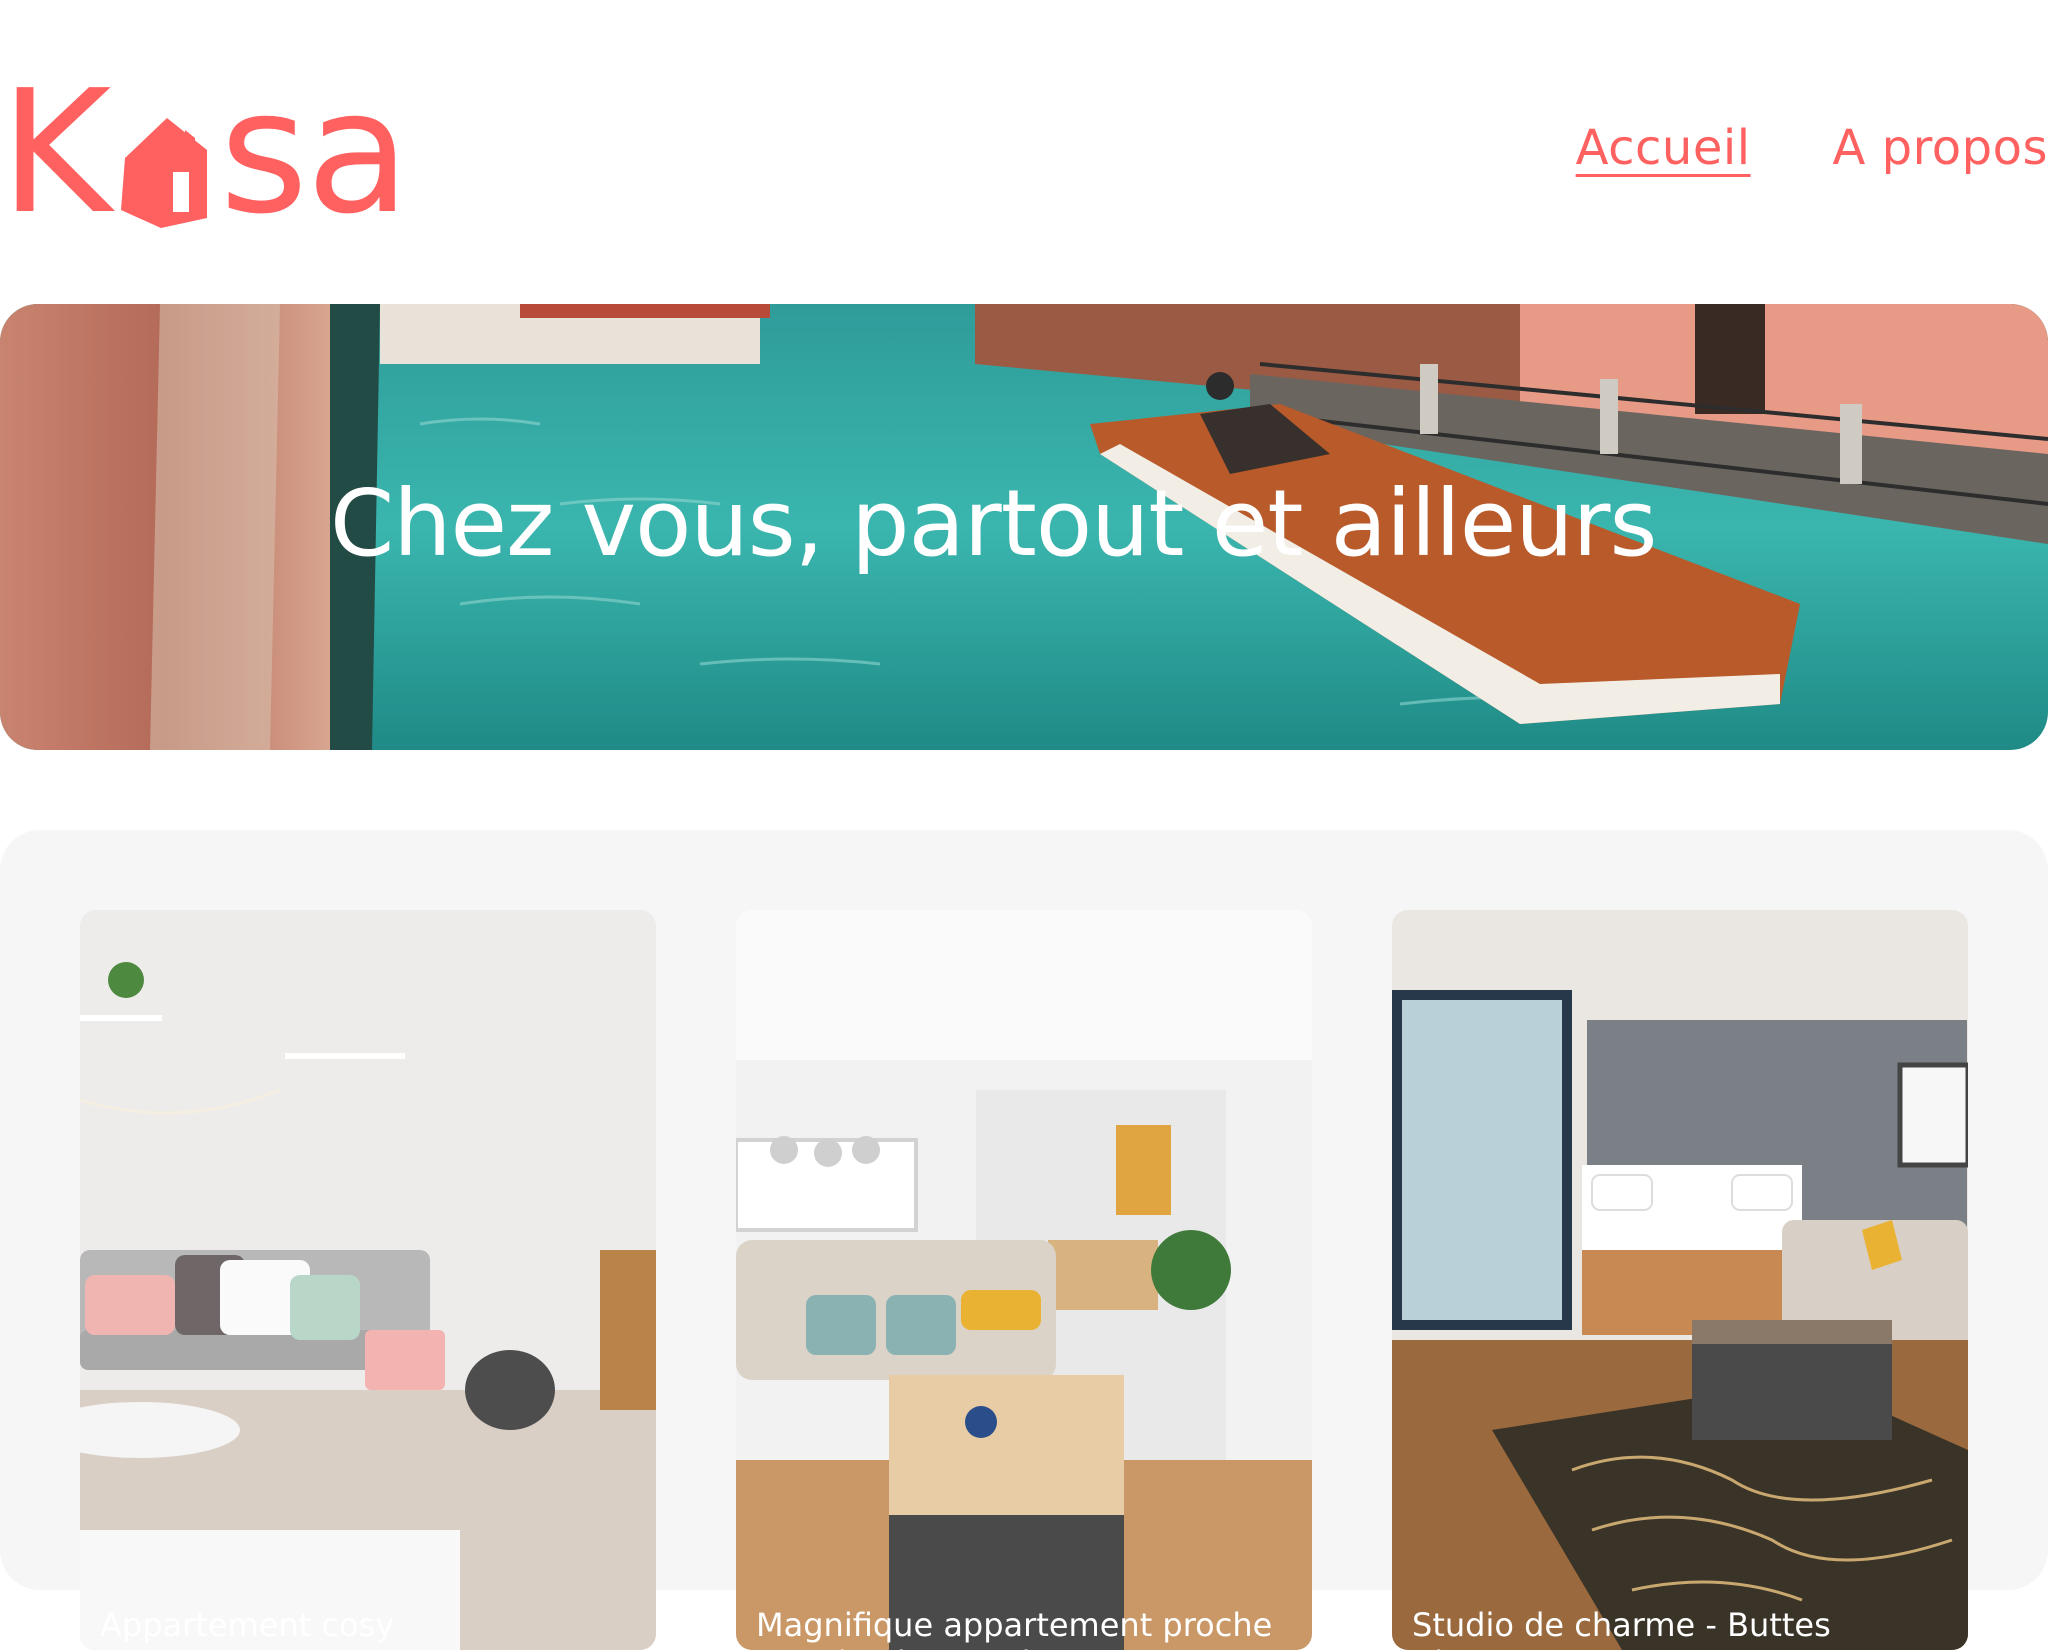 The width and height of the screenshot is (2048, 1650). What do you see at coordinates (1621, 1628) in the screenshot?
I see `listing-title: Studio de charme - Buttes Chaumont` at bounding box center [1621, 1628].